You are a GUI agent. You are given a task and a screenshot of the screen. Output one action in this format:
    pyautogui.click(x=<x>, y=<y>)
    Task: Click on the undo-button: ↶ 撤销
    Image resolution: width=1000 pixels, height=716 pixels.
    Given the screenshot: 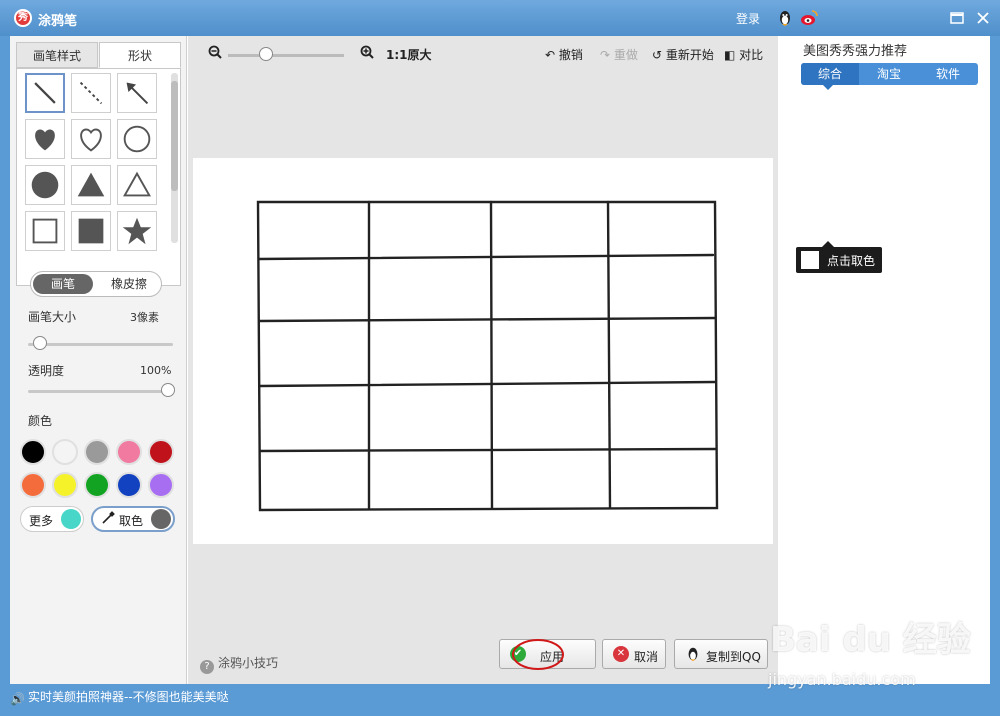 What is the action you would take?
    pyautogui.click(x=564, y=54)
    